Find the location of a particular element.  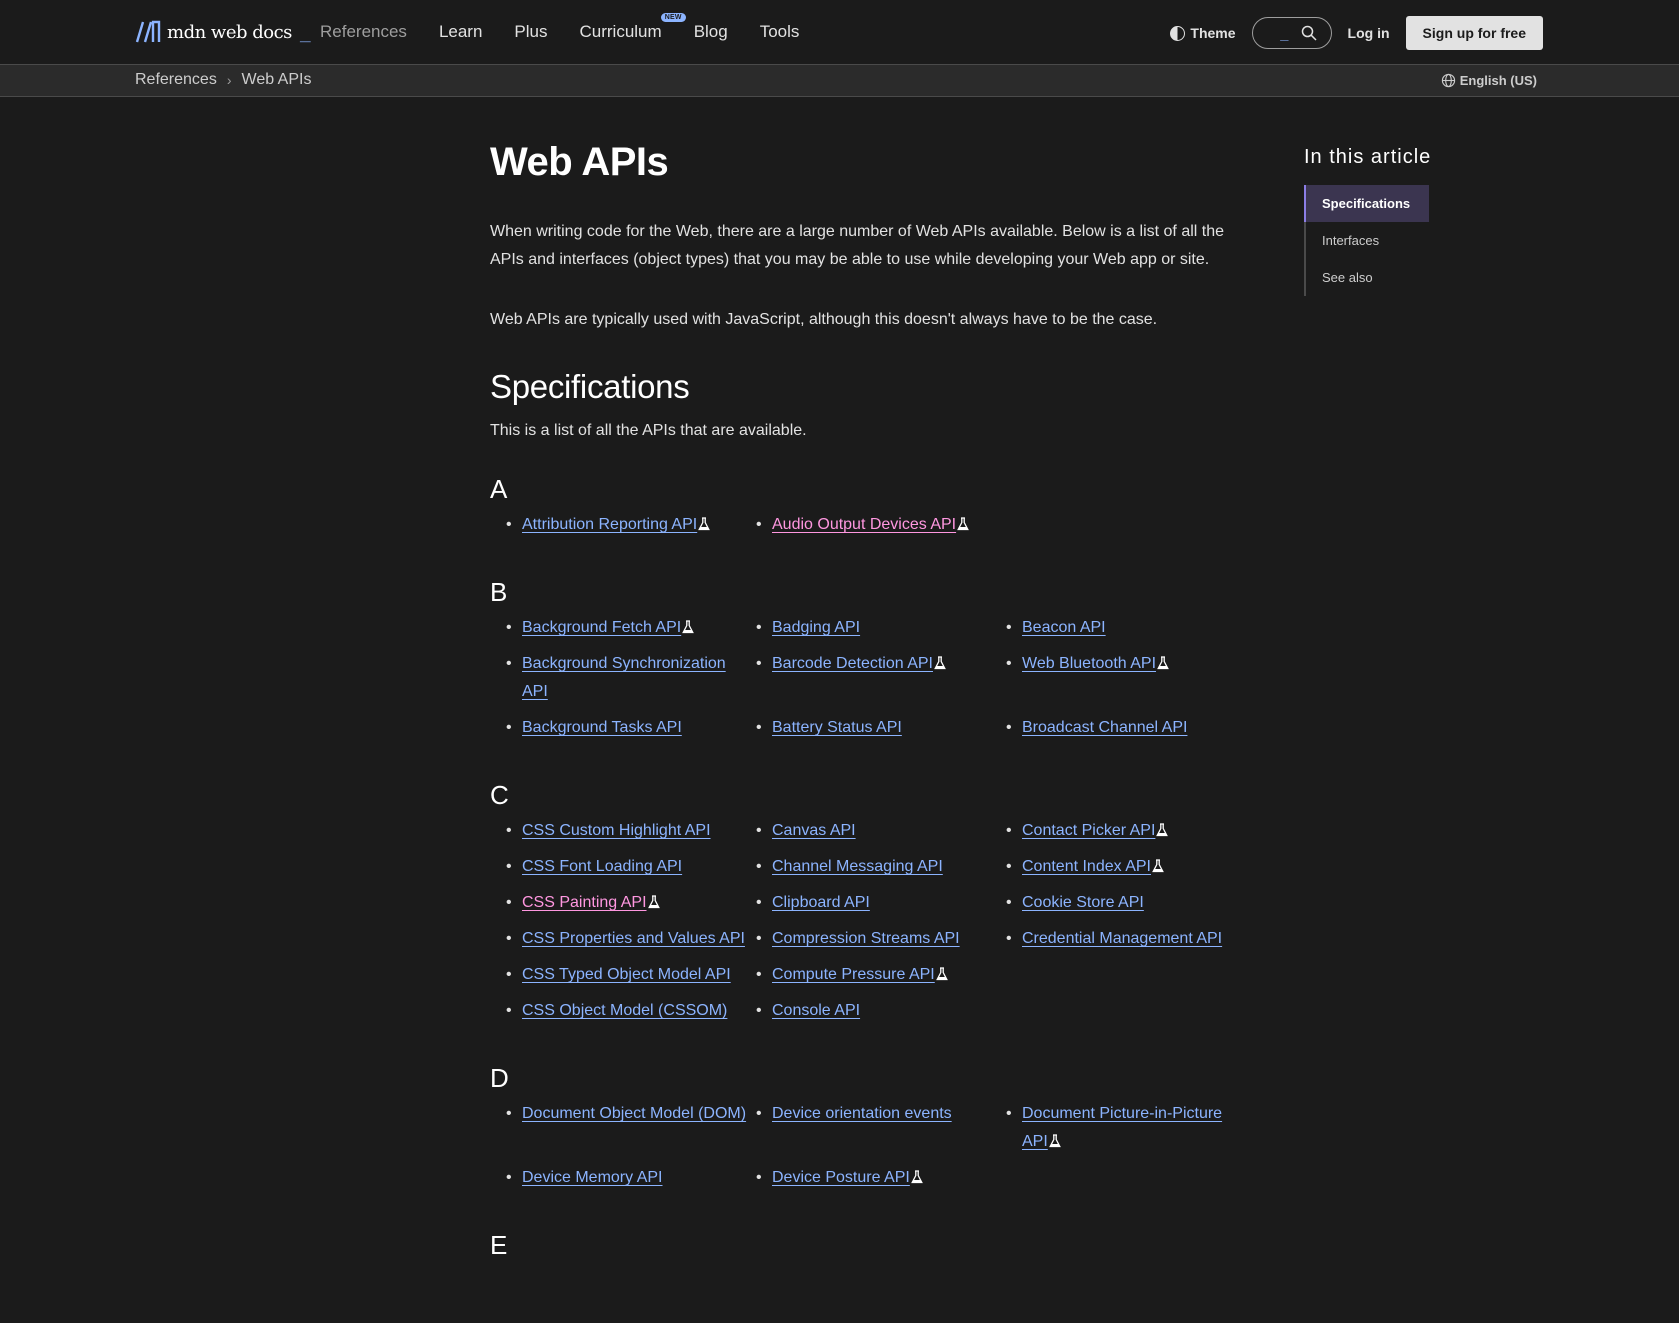

list-item: Compute Pressure API is located at coordinates (881, 975).